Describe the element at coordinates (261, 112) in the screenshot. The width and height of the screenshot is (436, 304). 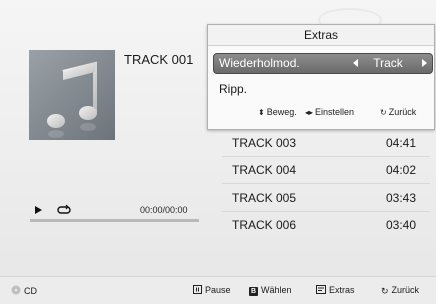
I see `up-down-arrow-icon: ⬍` at that location.